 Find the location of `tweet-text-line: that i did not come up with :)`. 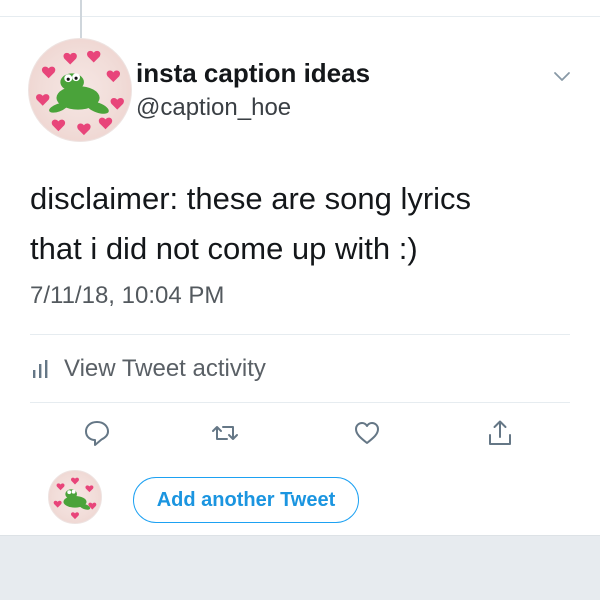

tweet-text-line: that i did not come up with :) is located at coordinates (224, 248).